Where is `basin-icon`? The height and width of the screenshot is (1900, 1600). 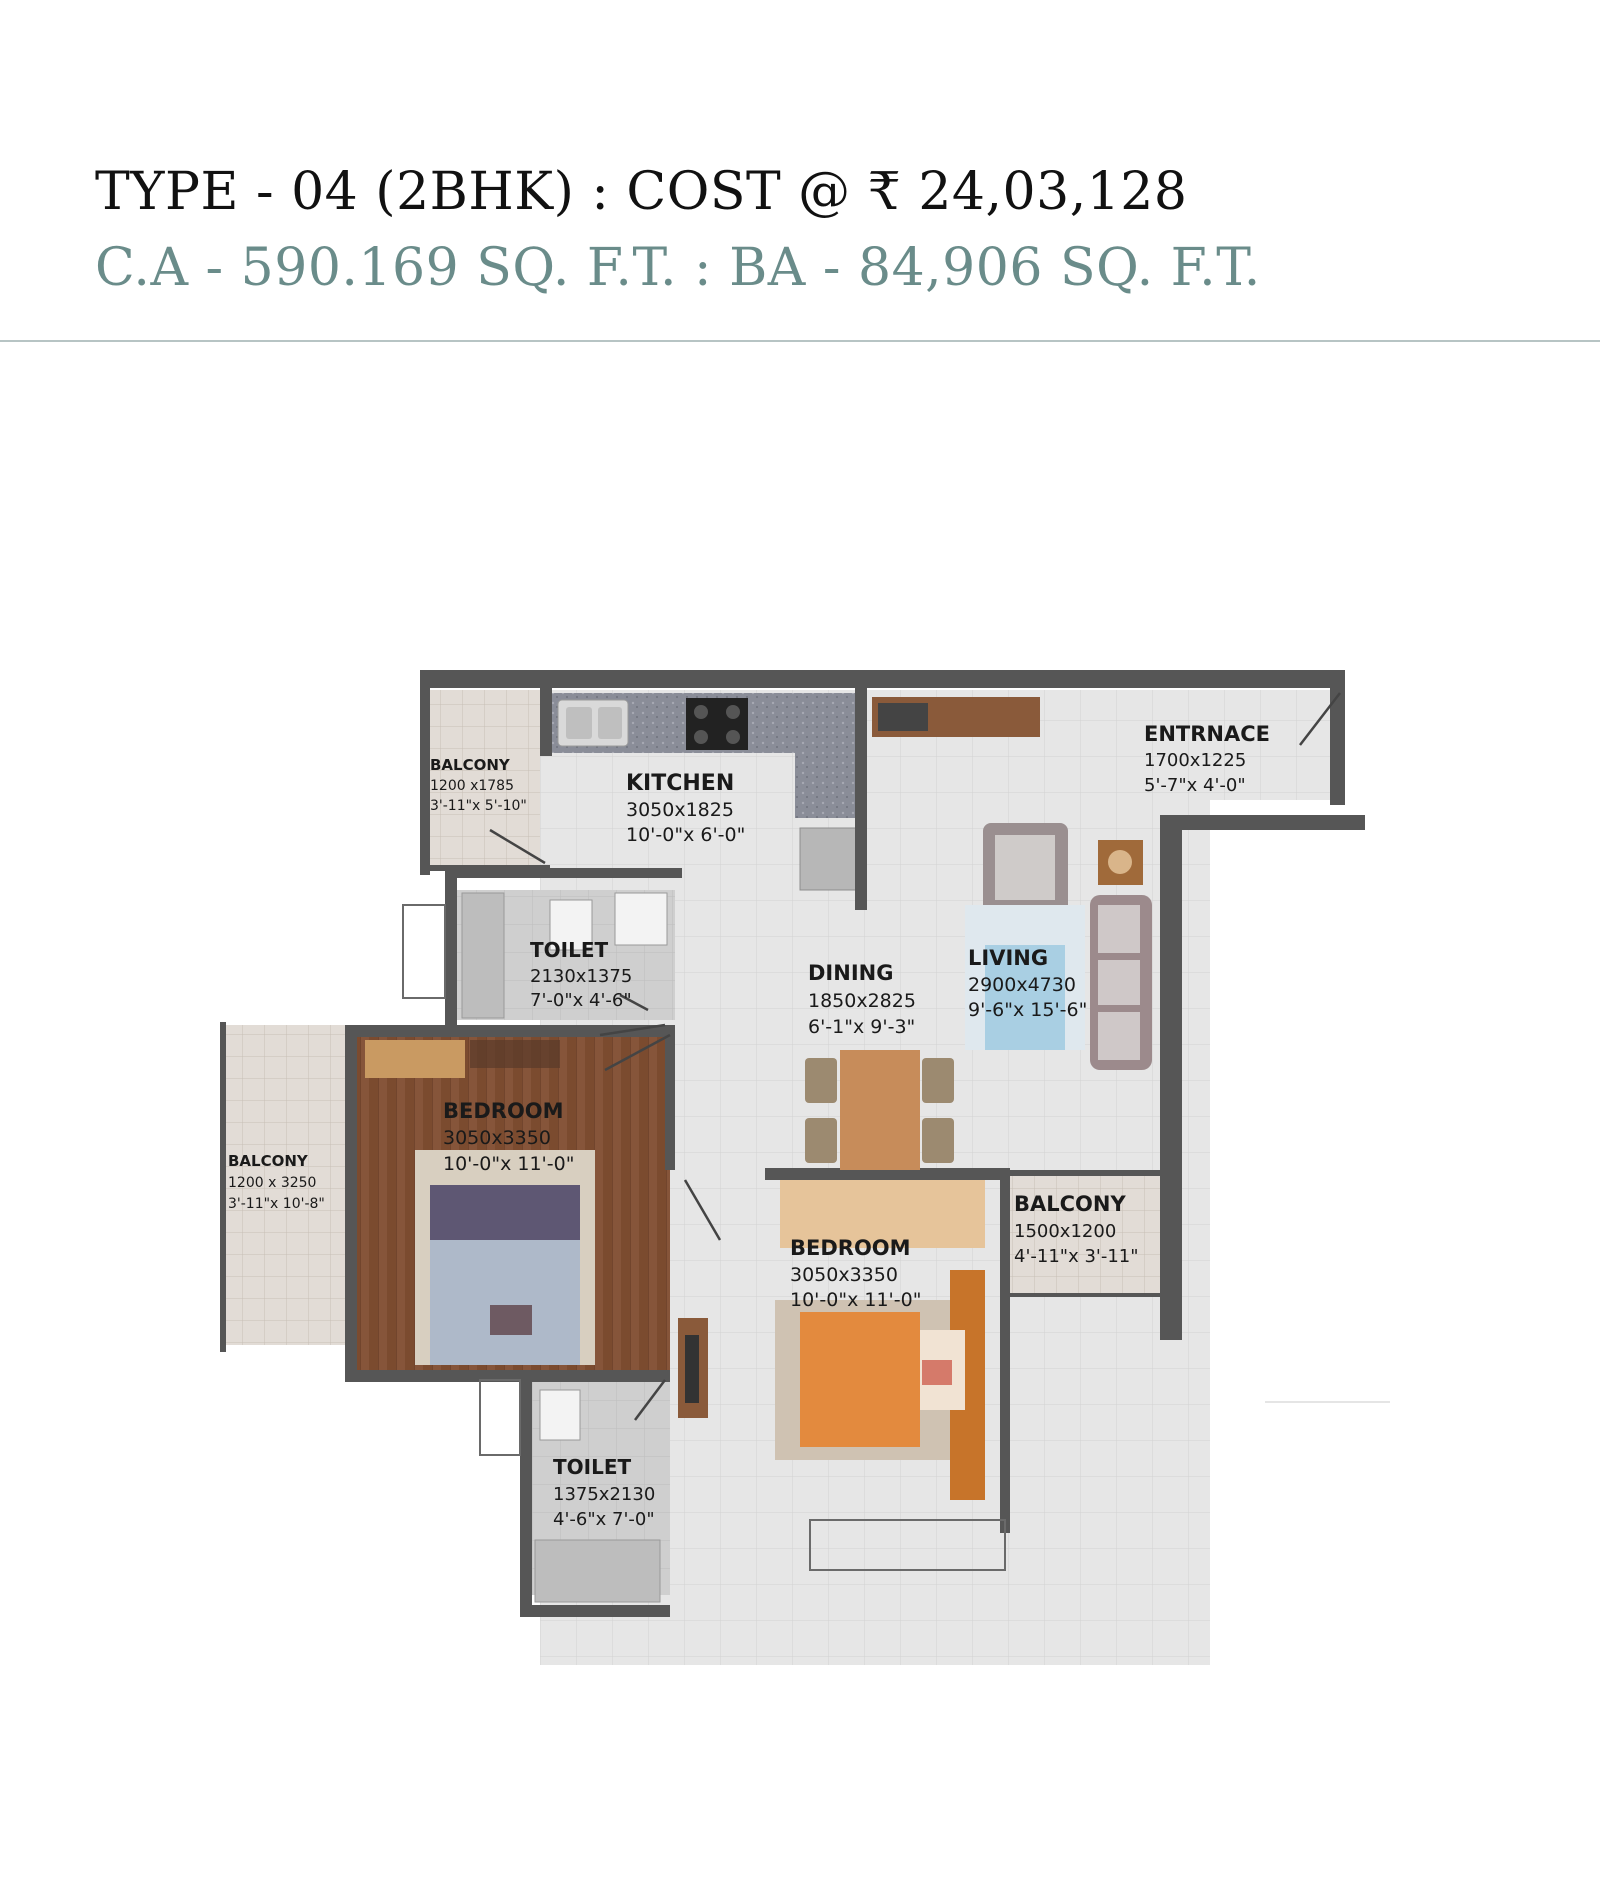
basin-icon is located at coordinates (641, 919).